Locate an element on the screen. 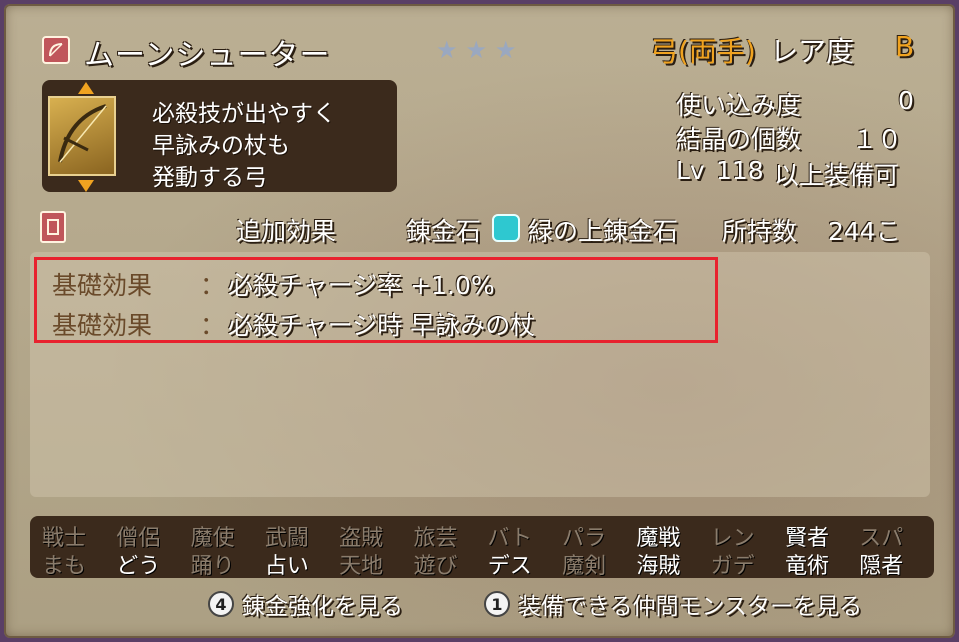  view-monsters-label: 装備できる仲間モンスターを見る is located at coordinates (690, 607).